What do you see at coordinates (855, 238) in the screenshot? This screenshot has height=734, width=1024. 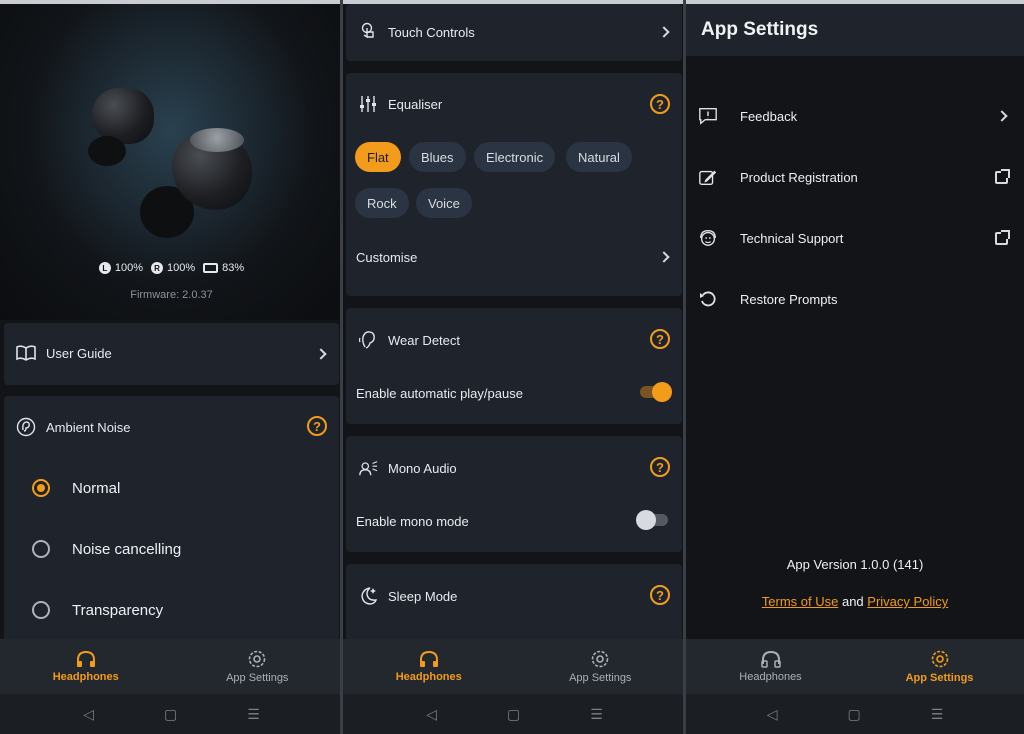 I see `settings-item-technical-support: Technical Support` at bounding box center [855, 238].